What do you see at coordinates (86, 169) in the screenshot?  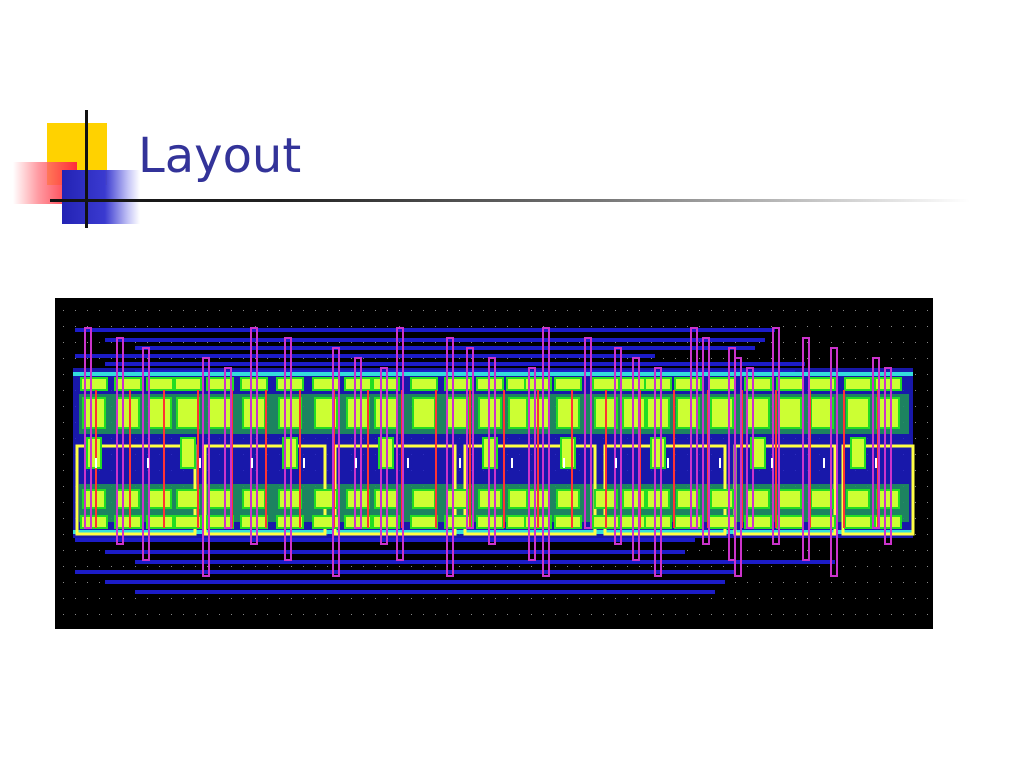 I see `ornament-vertical-line` at bounding box center [86, 169].